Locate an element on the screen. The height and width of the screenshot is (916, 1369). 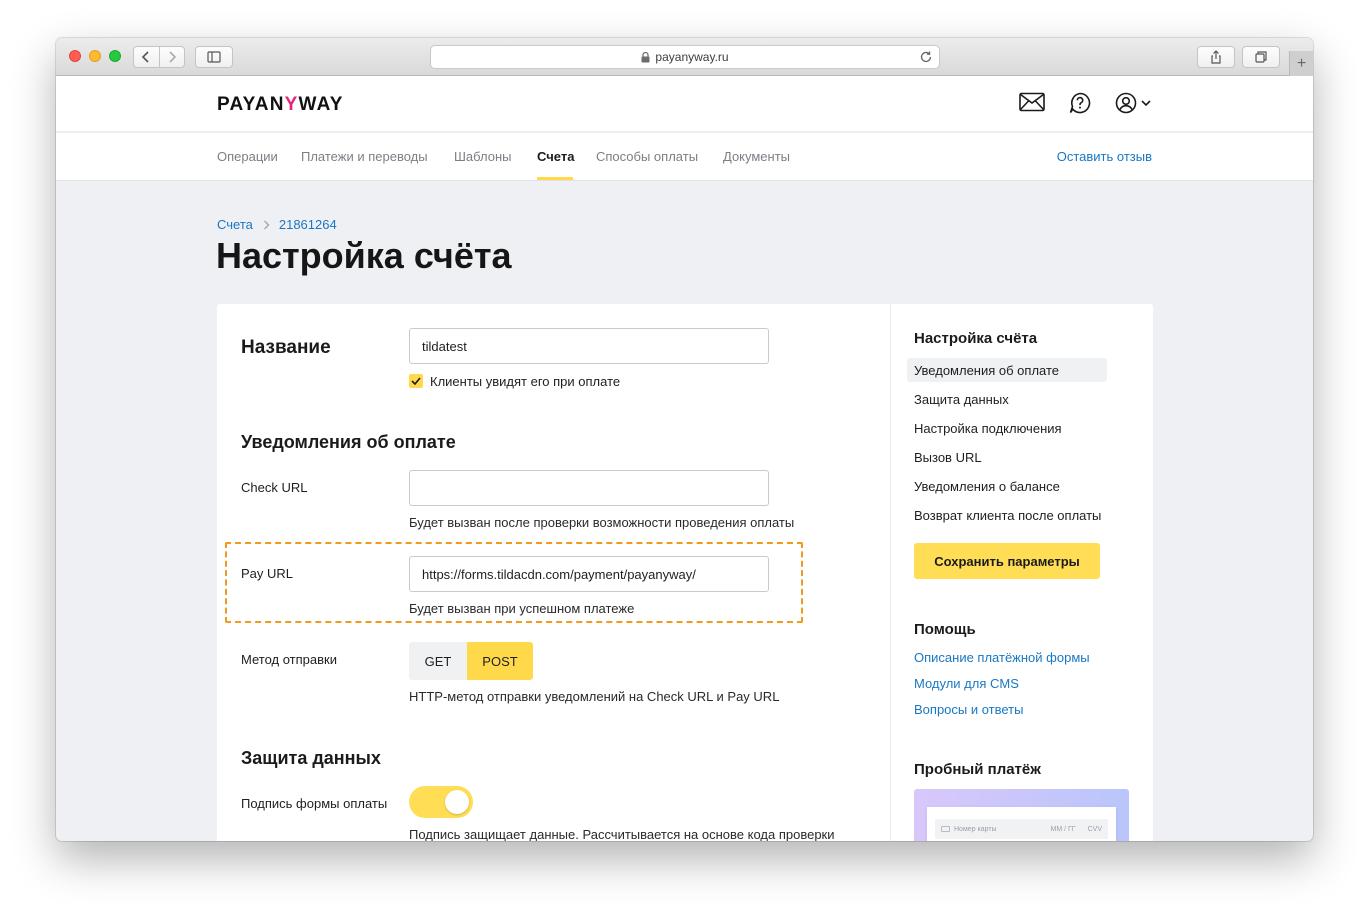
forward-button is located at coordinates (171, 57).